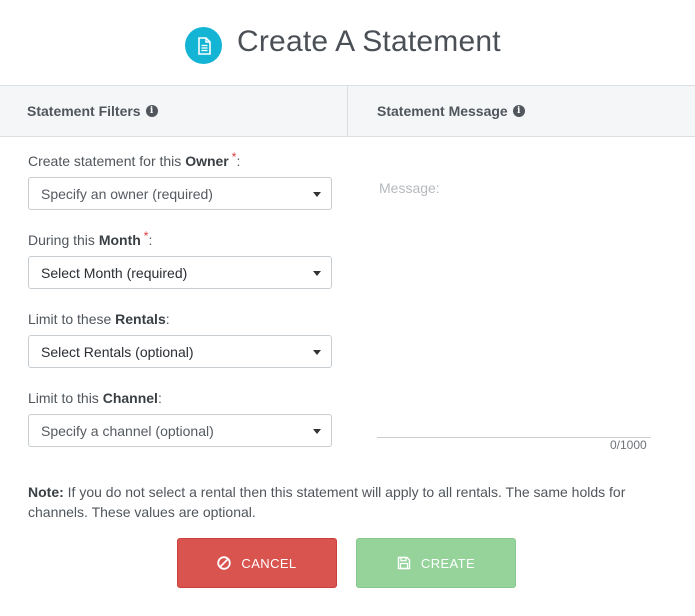 This screenshot has height=616, width=695. I want to click on month-label-suffix: :, so click(150, 240).